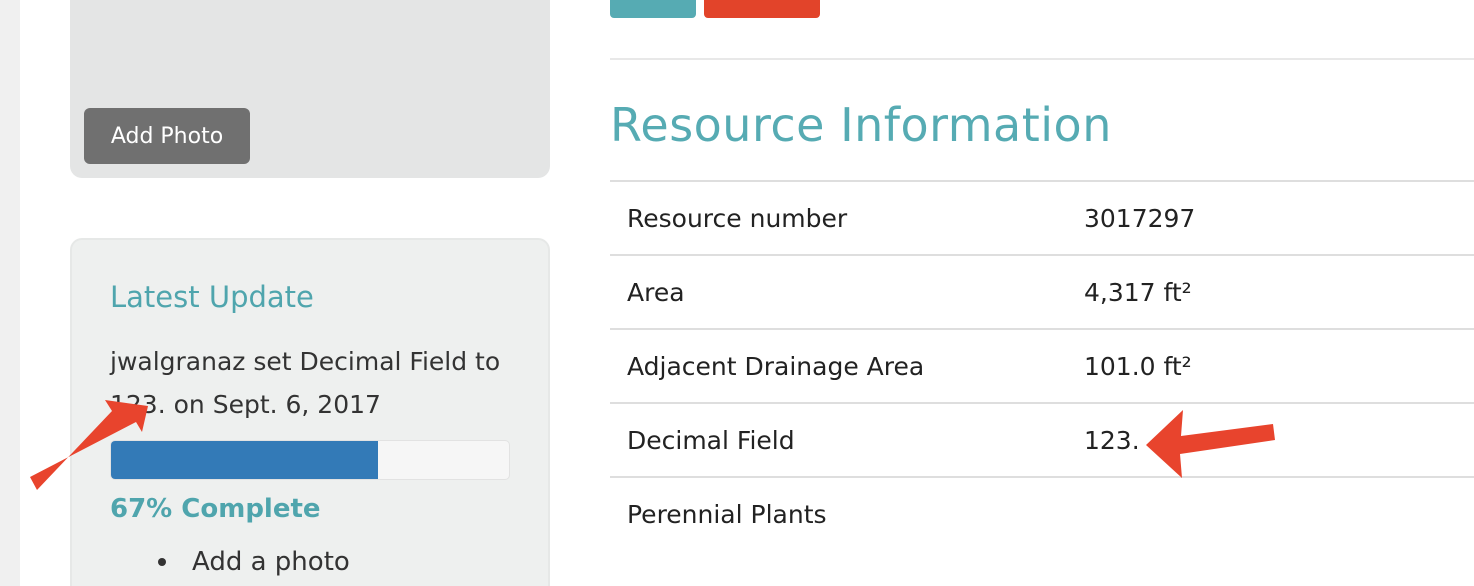 Image resolution: width=1474 pixels, height=586 pixels. I want to click on row-value: 4,317 ft², so click(1138, 292).